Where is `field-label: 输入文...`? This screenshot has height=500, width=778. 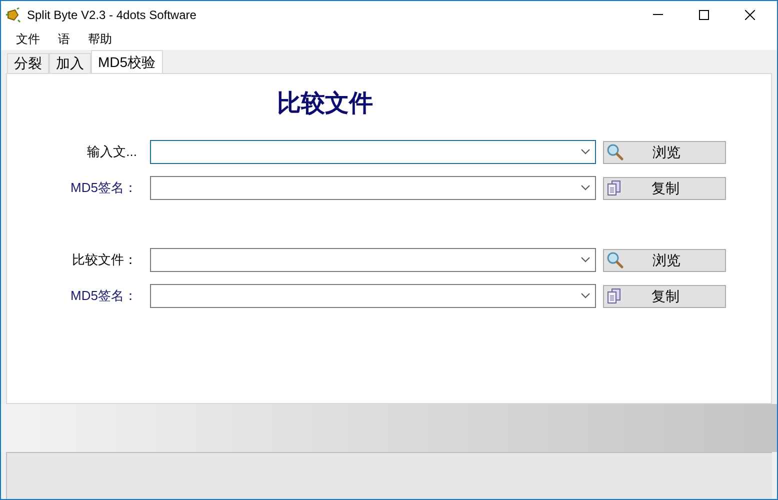
field-label: 输入文... is located at coordinates (112, 152).